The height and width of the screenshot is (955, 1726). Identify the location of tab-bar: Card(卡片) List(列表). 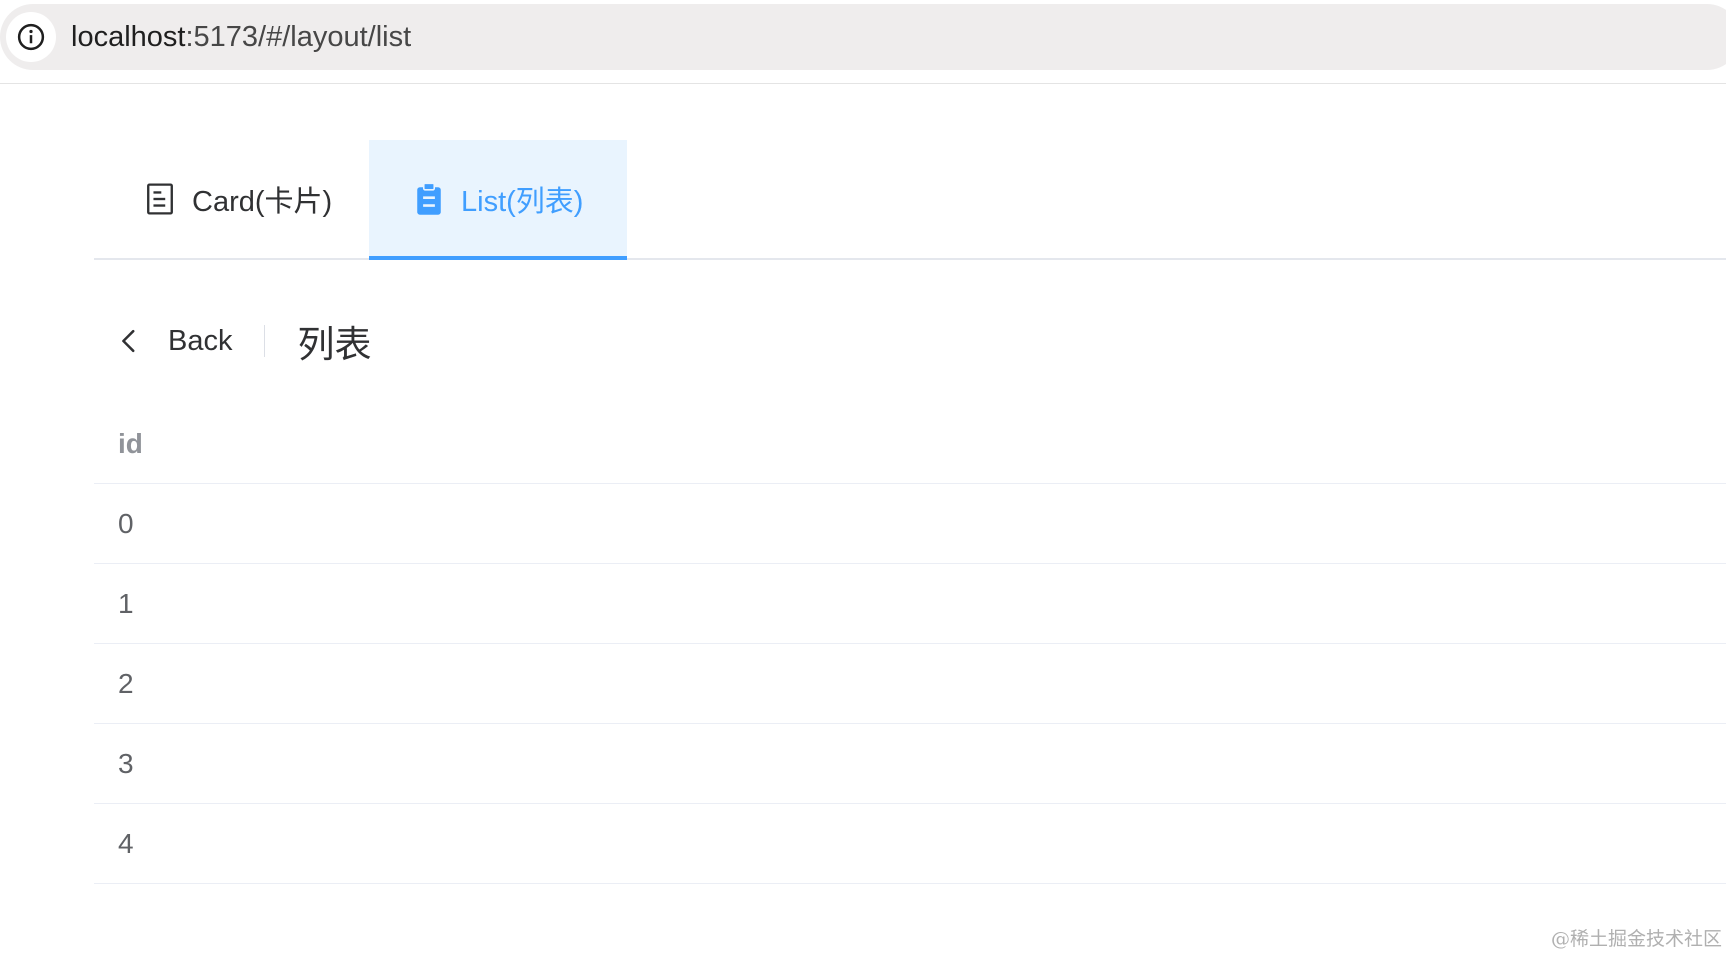
(910, 200).